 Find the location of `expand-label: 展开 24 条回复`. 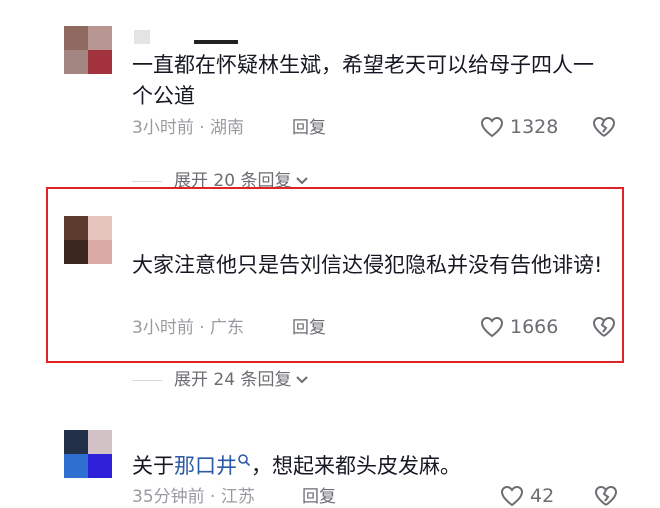

expand-label: 展开 24 条回复 is located at coordinates (233, 380).